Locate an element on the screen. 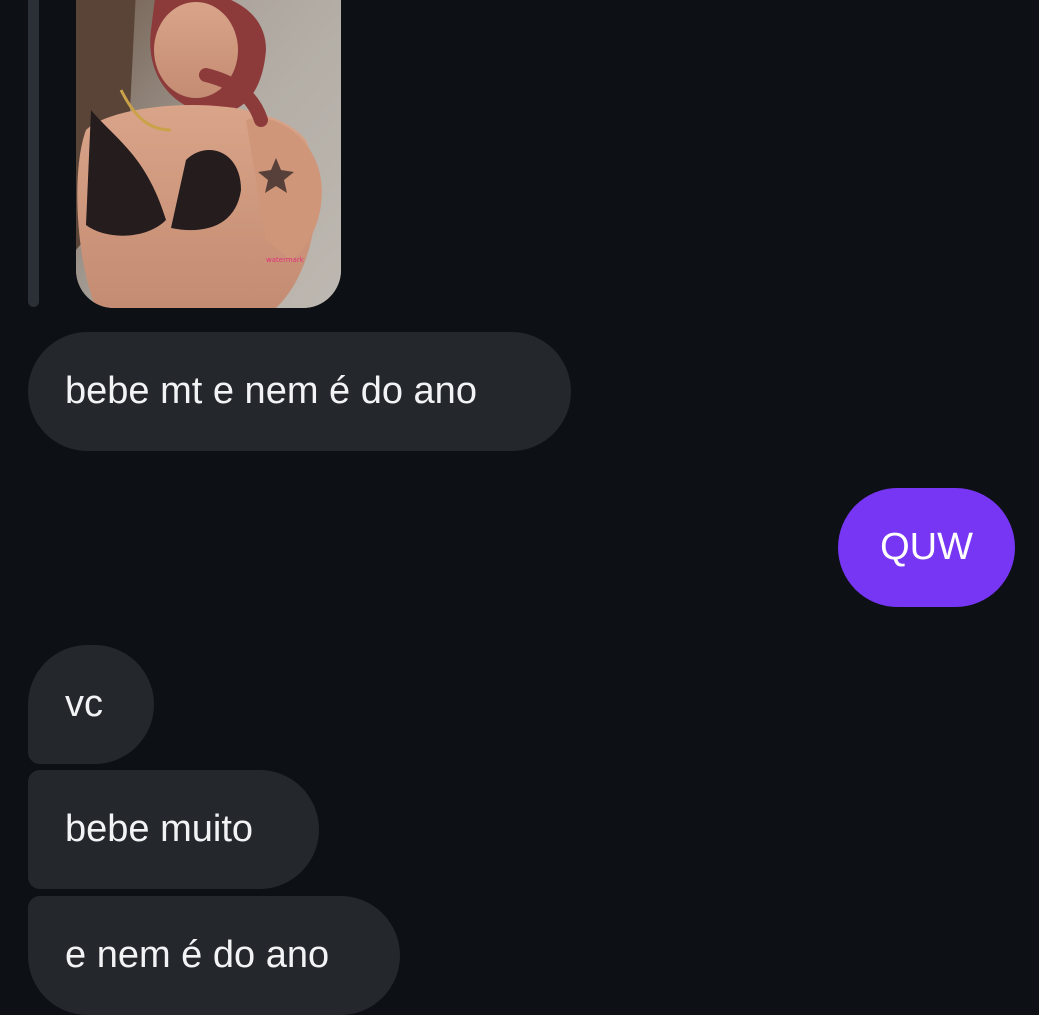 This screenshot has height=1015, width=1039. received-message-bubble: e nem é do ano is located at coordinates (214, 955).